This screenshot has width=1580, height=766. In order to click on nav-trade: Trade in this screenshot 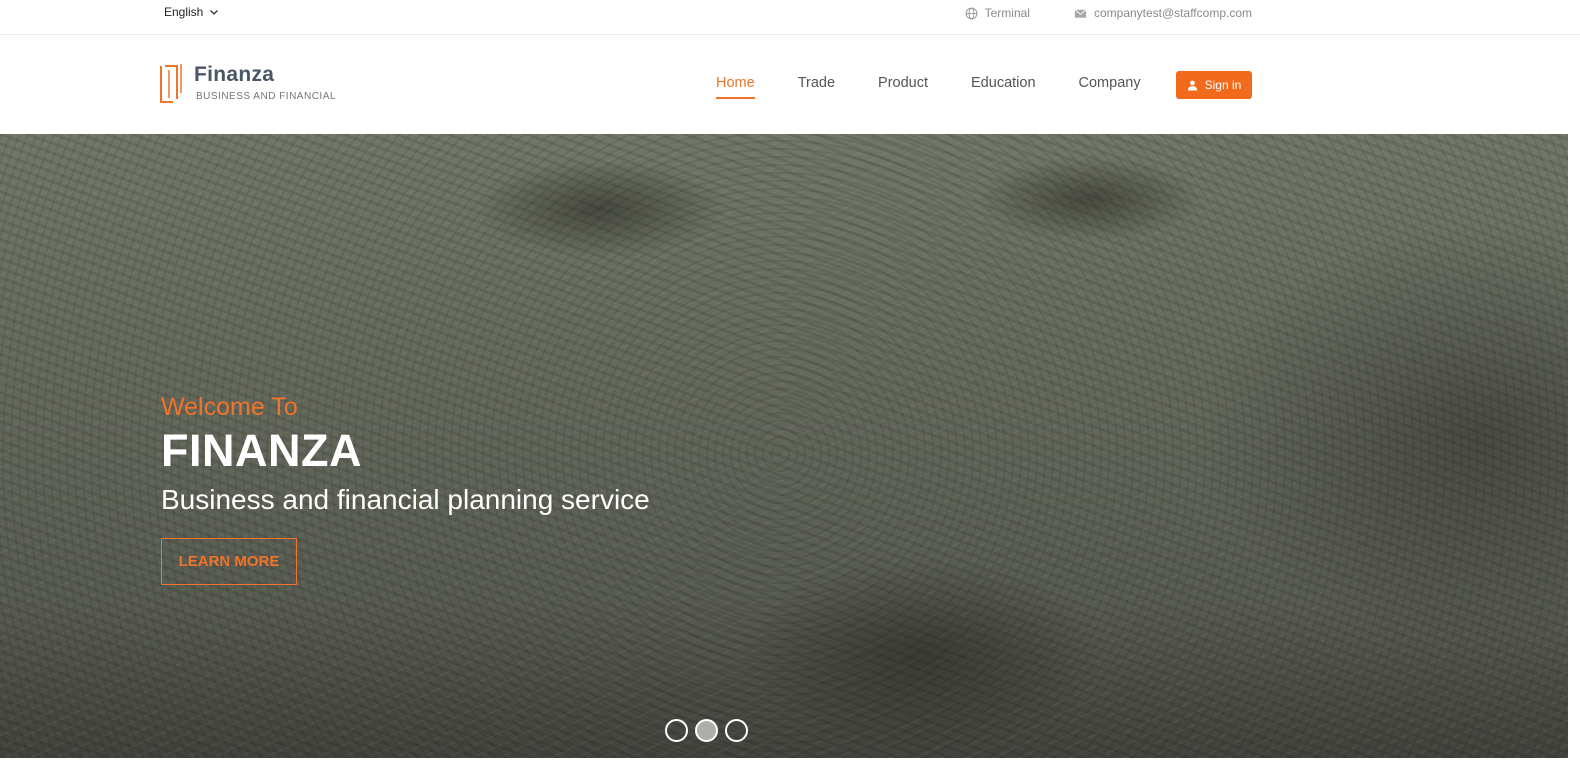, I will do `click(816, 87)`.